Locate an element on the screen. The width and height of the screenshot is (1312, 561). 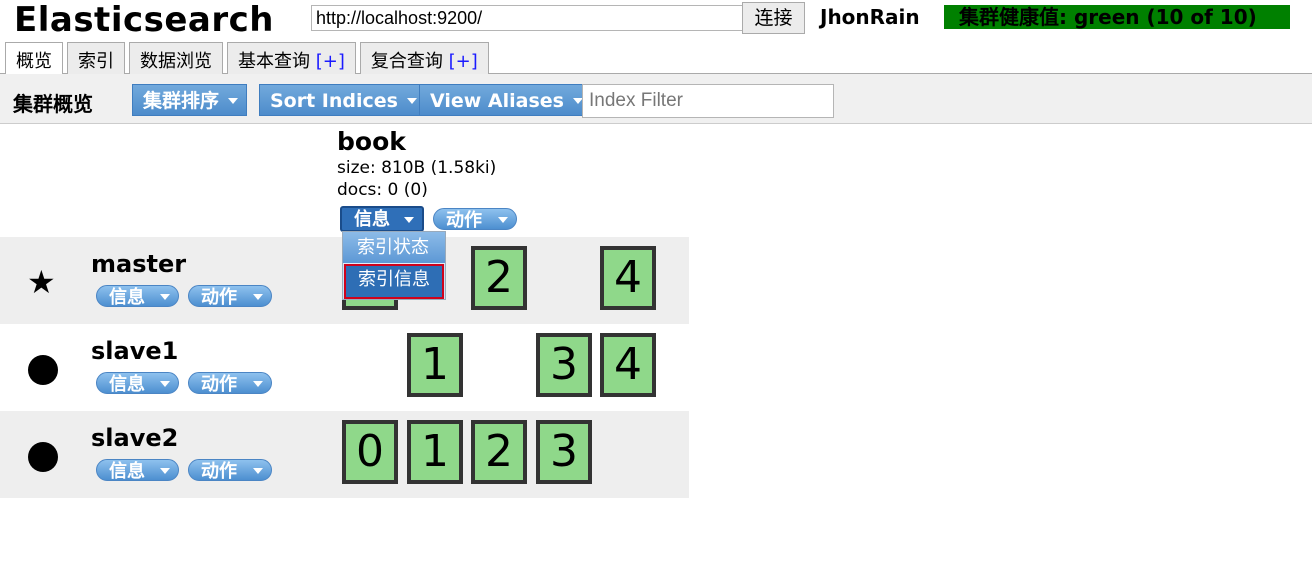
node-name: master is located at coordinates (139, 264).